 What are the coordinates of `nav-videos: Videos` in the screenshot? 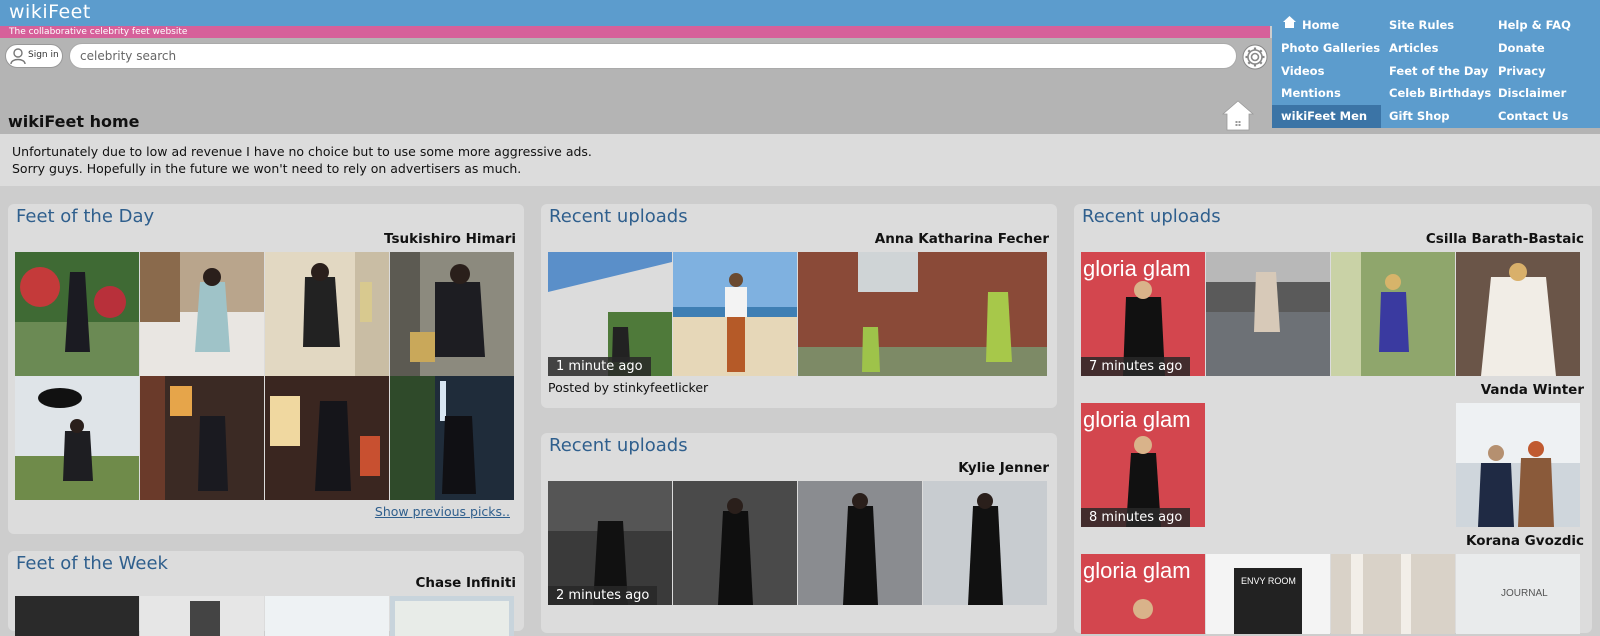 It's located at (1302, 71).